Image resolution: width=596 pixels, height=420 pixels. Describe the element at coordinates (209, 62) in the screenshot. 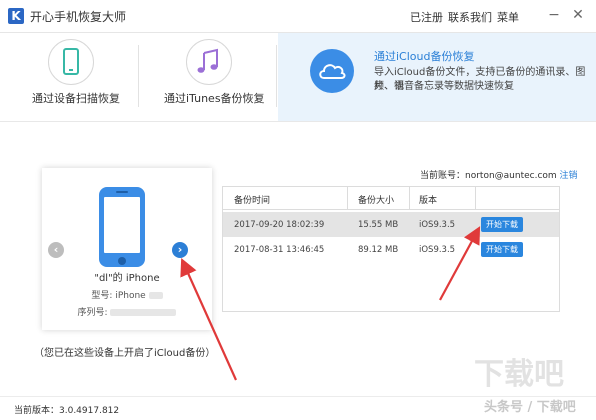

I see `music-note-icon` at that location.